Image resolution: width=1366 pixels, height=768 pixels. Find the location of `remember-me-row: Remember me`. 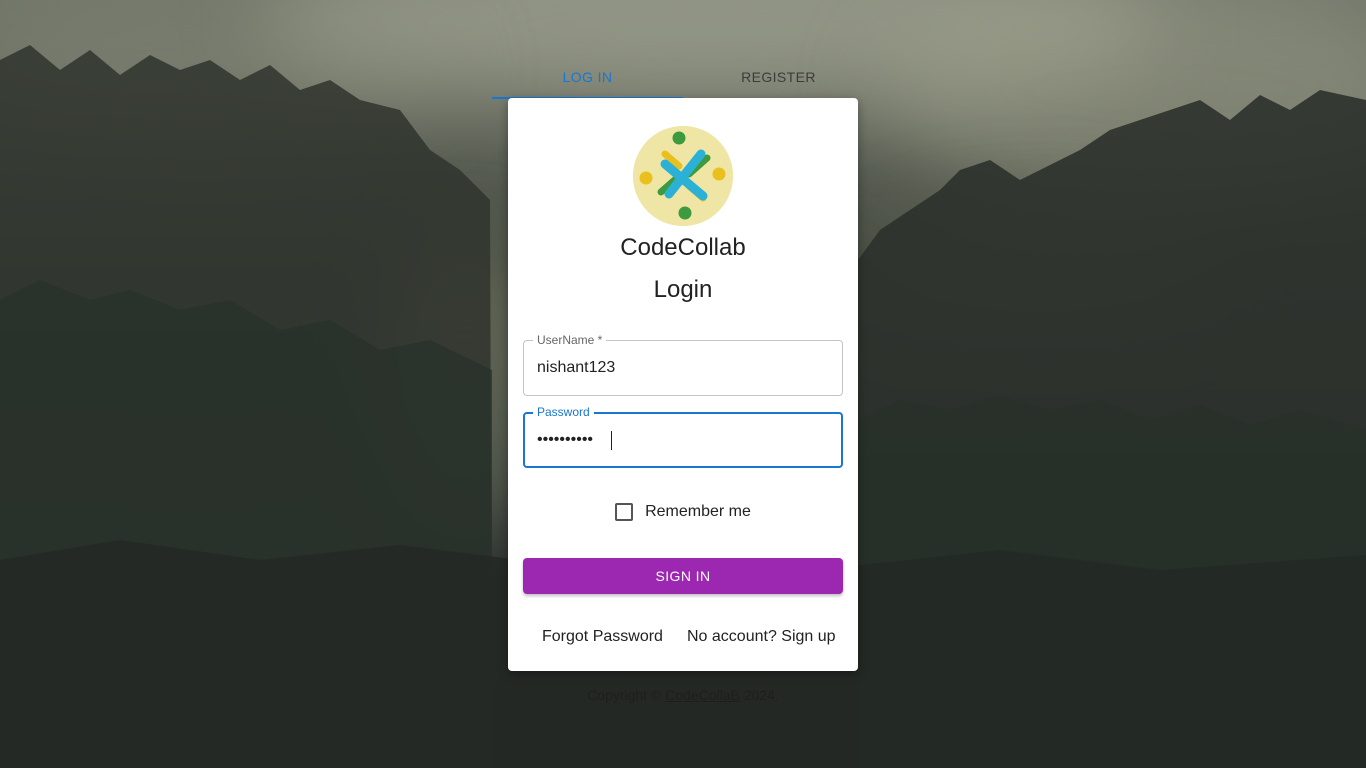

remember-me-row: Remember me is located at coordinates (683, 512).